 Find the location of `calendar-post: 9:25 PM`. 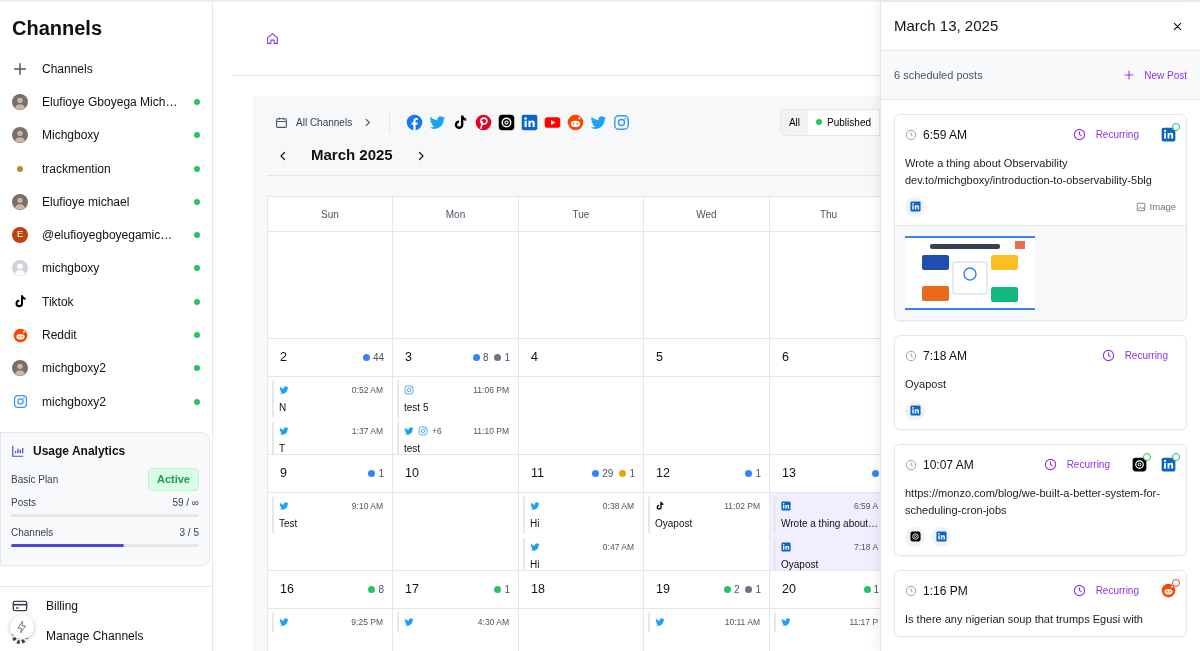

calendar-post: 9:25 PM is located at coordinates (330, 622).